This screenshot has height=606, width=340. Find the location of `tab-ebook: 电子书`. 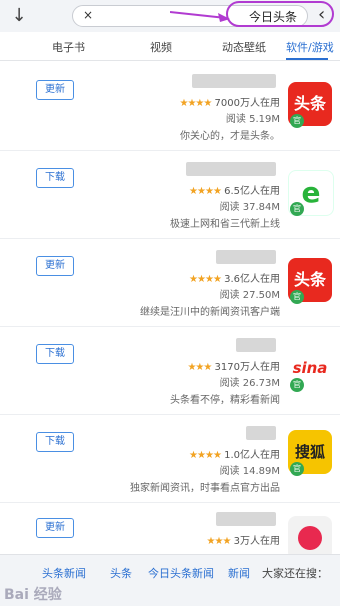

tab-ebook: 电子书 is located at coordinates (68, 47).